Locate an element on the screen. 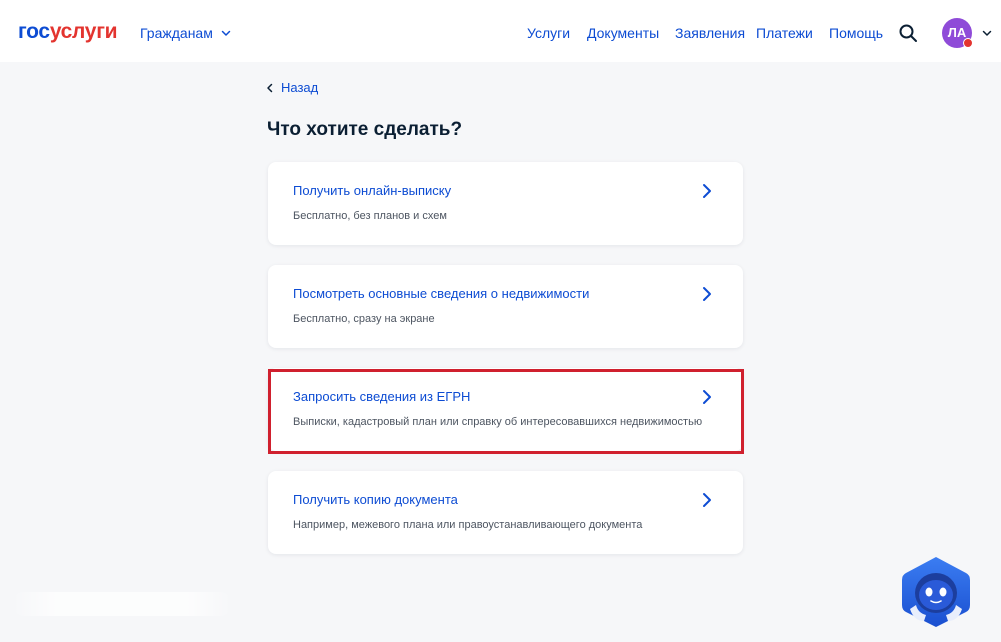 Image resolution: width=1001 pixels, height=642 pixels. chevron-left-icon is located at coordinates (270, 88).